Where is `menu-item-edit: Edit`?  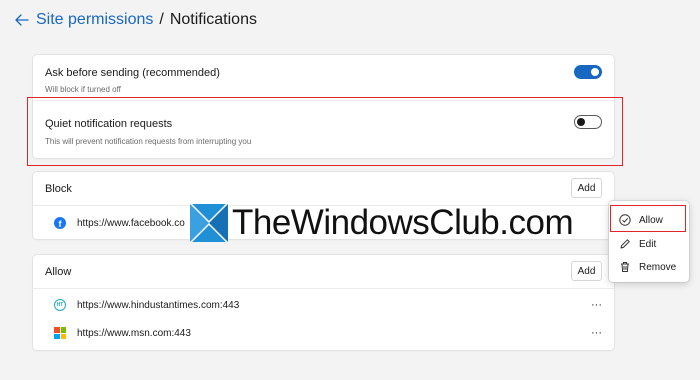
menu-item-edit: Edit is located at coordinates (649, 244).